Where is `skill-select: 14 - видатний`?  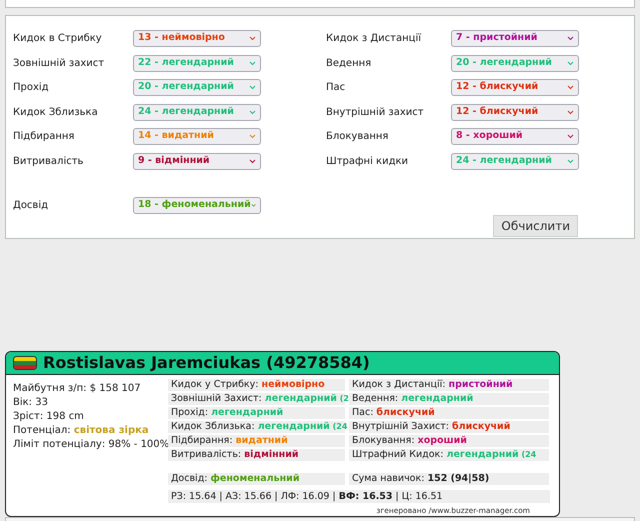
skill-select: 14 - видатний is located at coordinates (197, 136).